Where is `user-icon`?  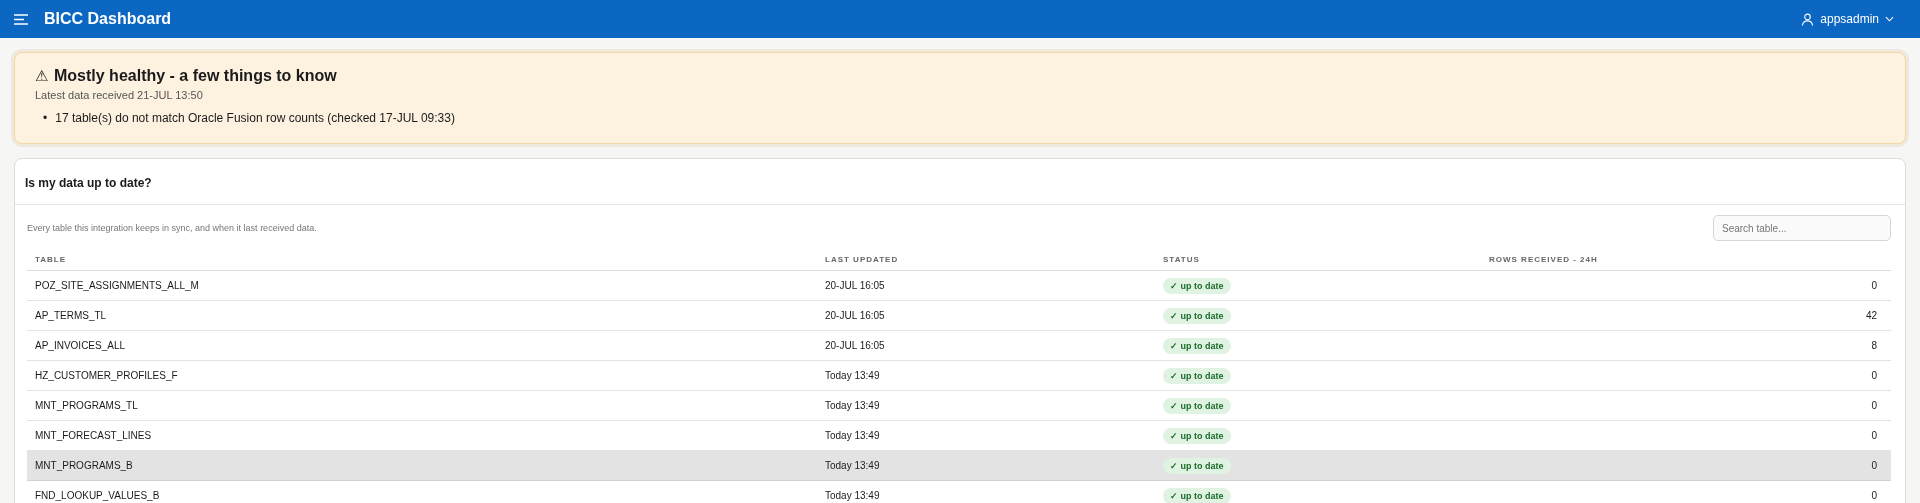 user-icon is located at coordinates (1808, 19).